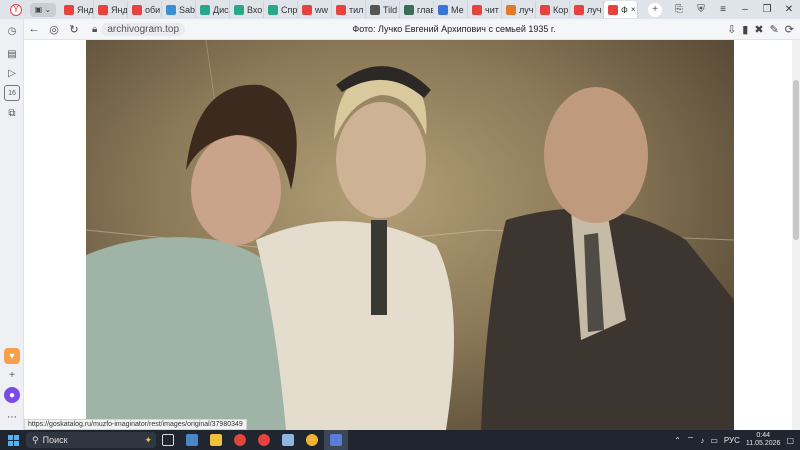  I want to click on chrome-app-icon, so click(240, 440).